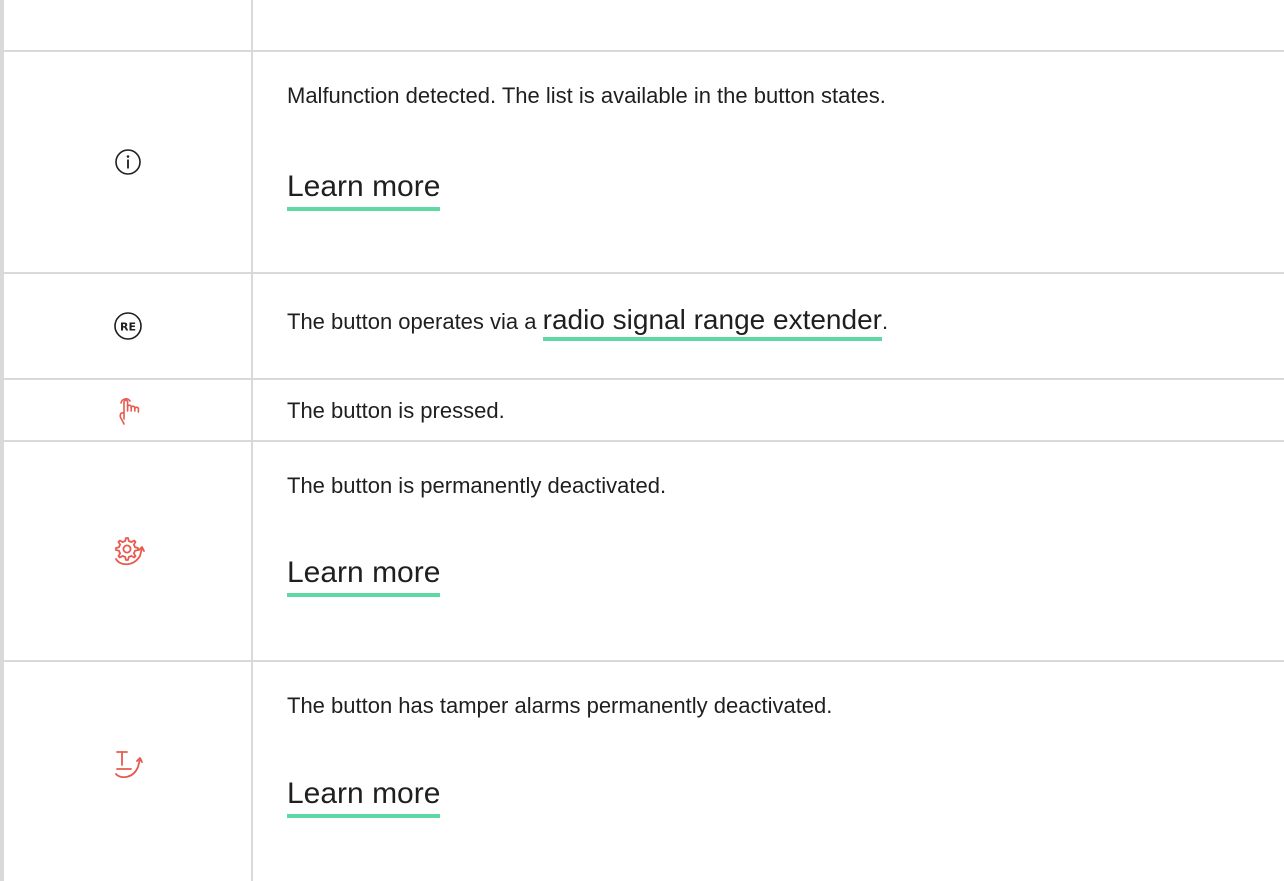 This screenshot has width=1284, height=881. What do you see at coordinates (364, 576) in the screenshot?
I see `learn-more-link-deactivated: Learn more` at bounding box center [364, 576].